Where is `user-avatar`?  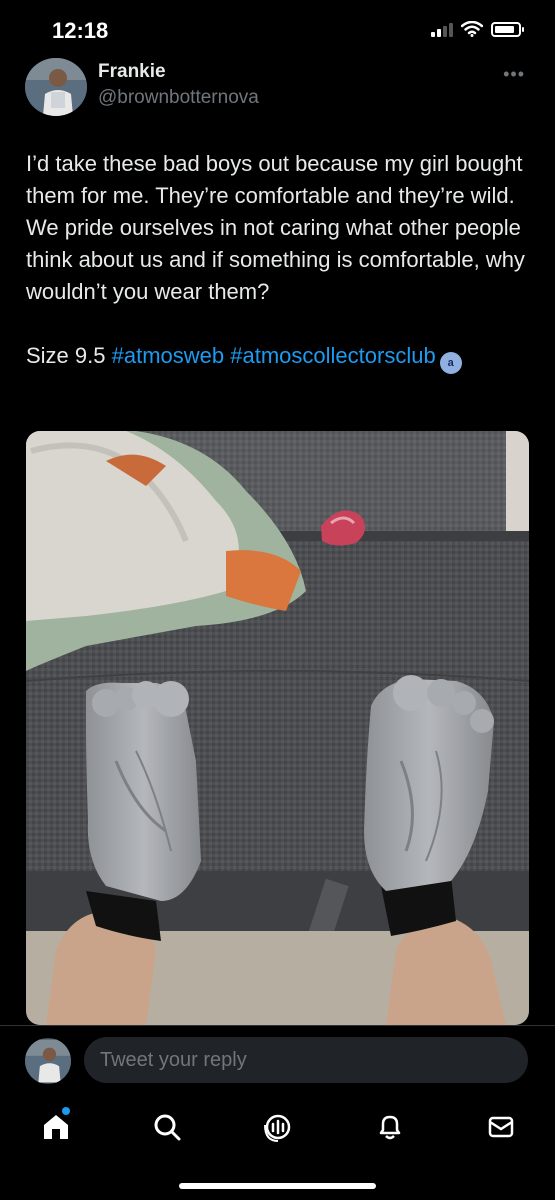 user-avatar is located at coordinates (48, 1061).